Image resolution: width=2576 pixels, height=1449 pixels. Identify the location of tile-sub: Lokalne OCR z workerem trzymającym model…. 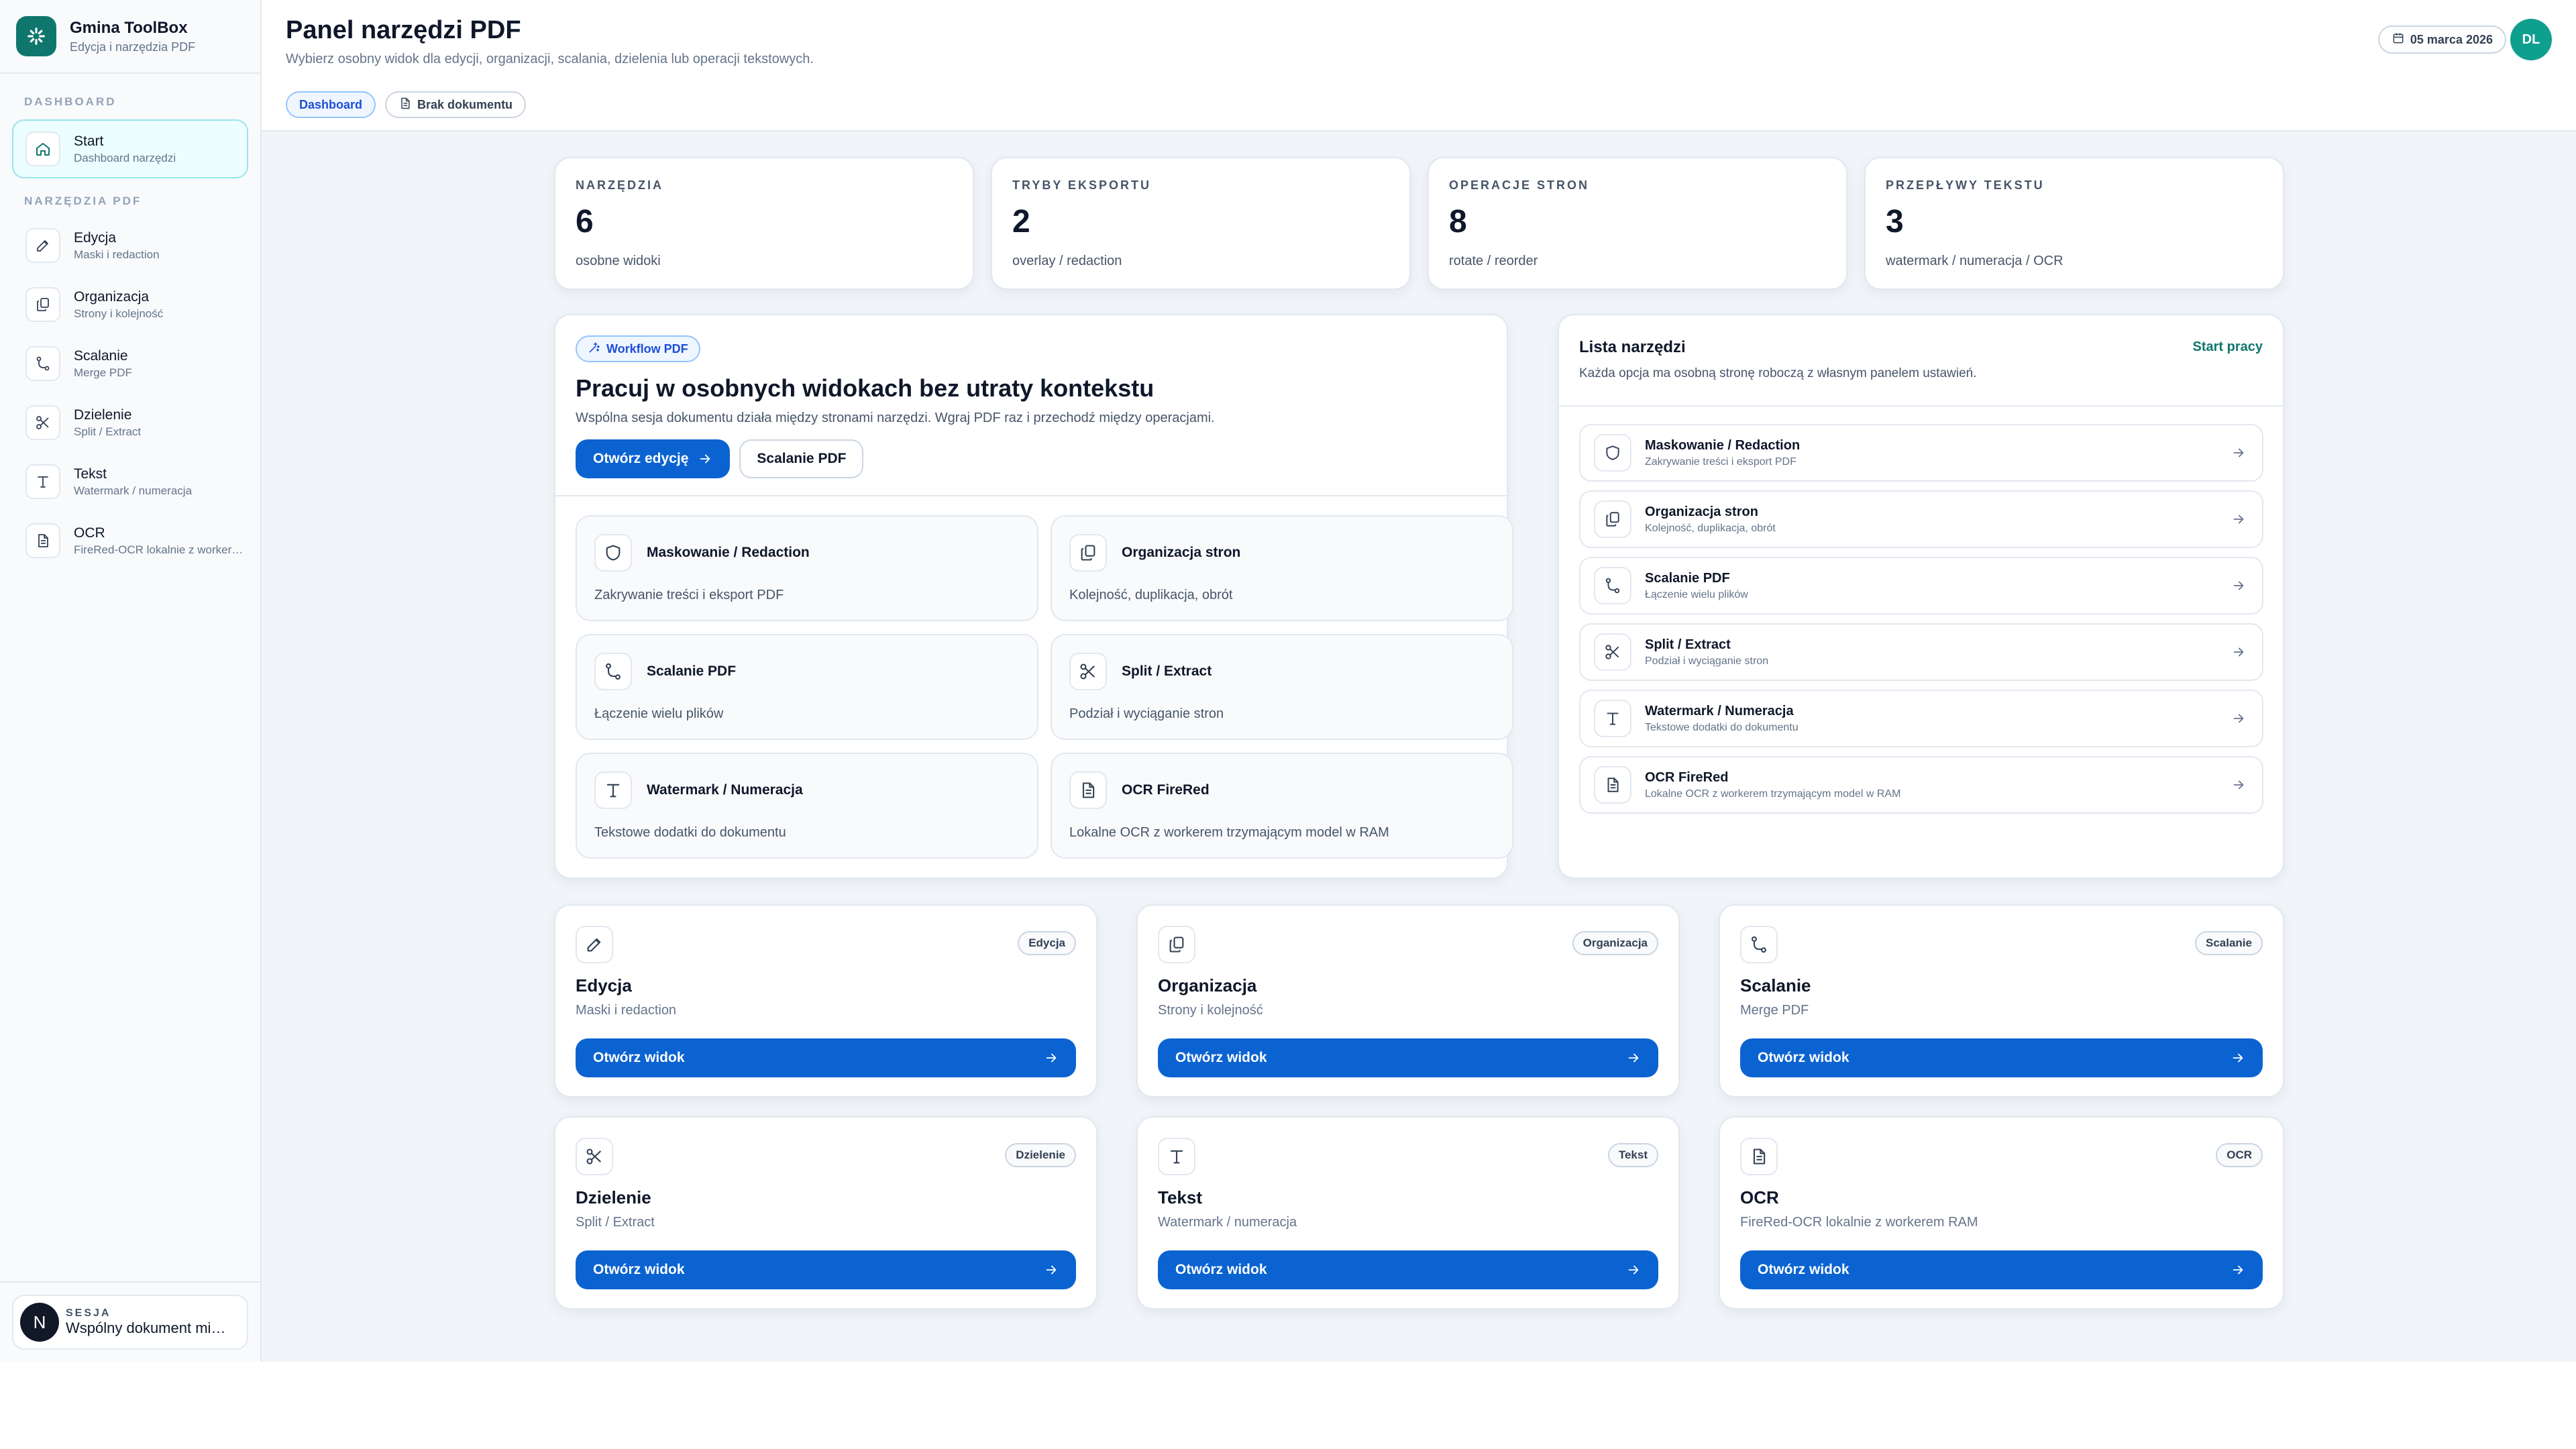
(1229, 832).